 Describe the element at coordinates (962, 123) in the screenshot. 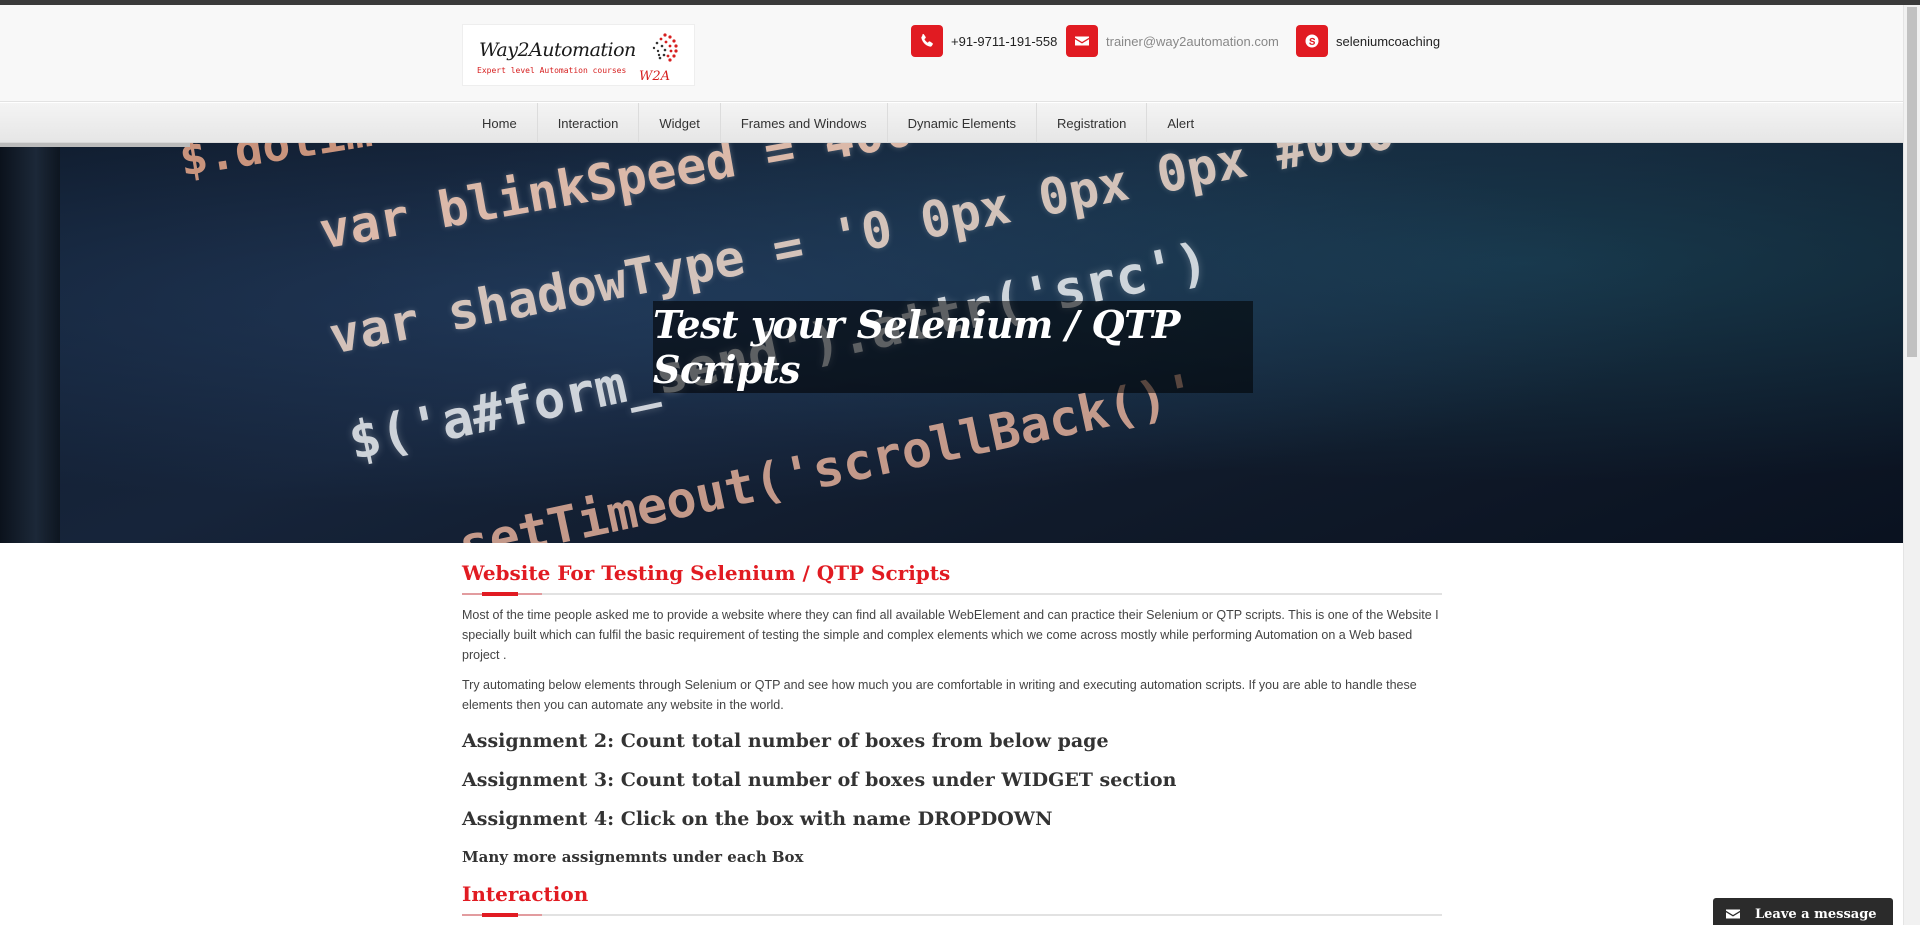

I see `nav-item-dynamic-elements: Dynamic Elements` at that location.